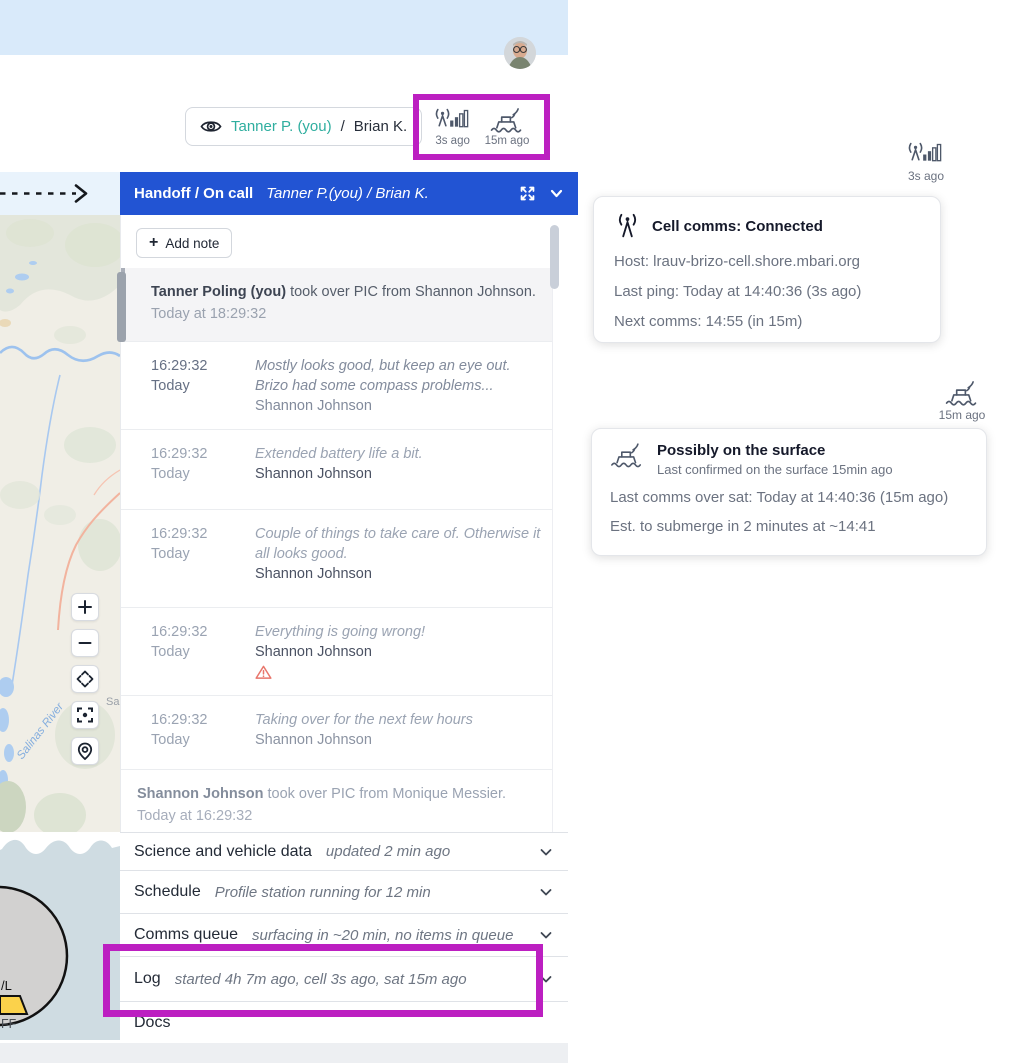  Describe the element at coordinates (380, 126) in the screenshot. I see `pill-partner-name: Brian K.` at that location.